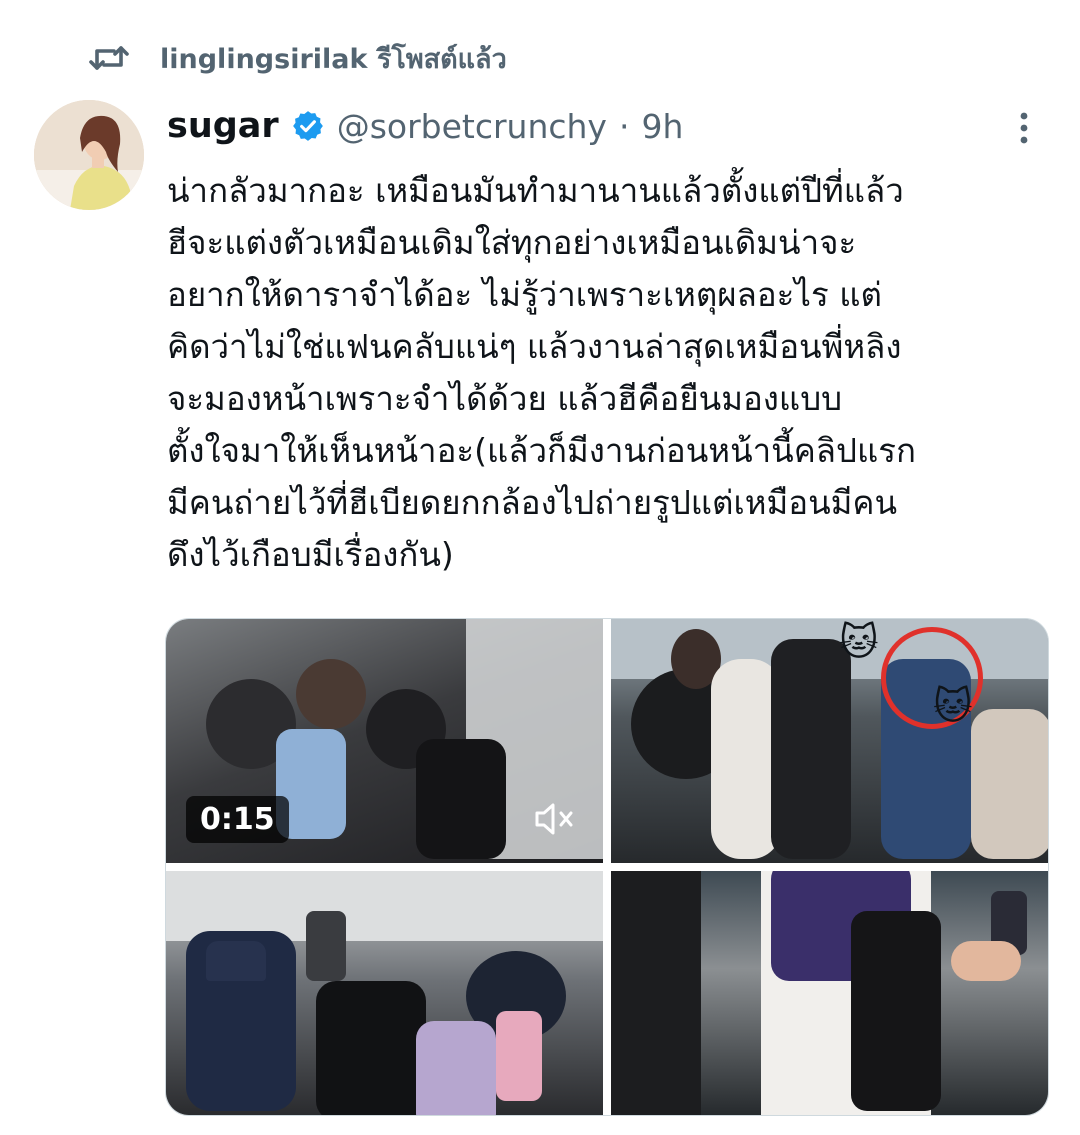 The height and width of the screenshot is (1135, 1080). I want to click on more-options-icon, so click(1024, 130).